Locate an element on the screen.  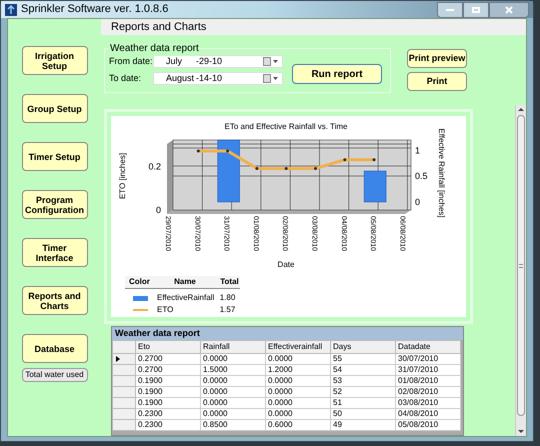
field-label: To date: is located at coordinates (125, 78).